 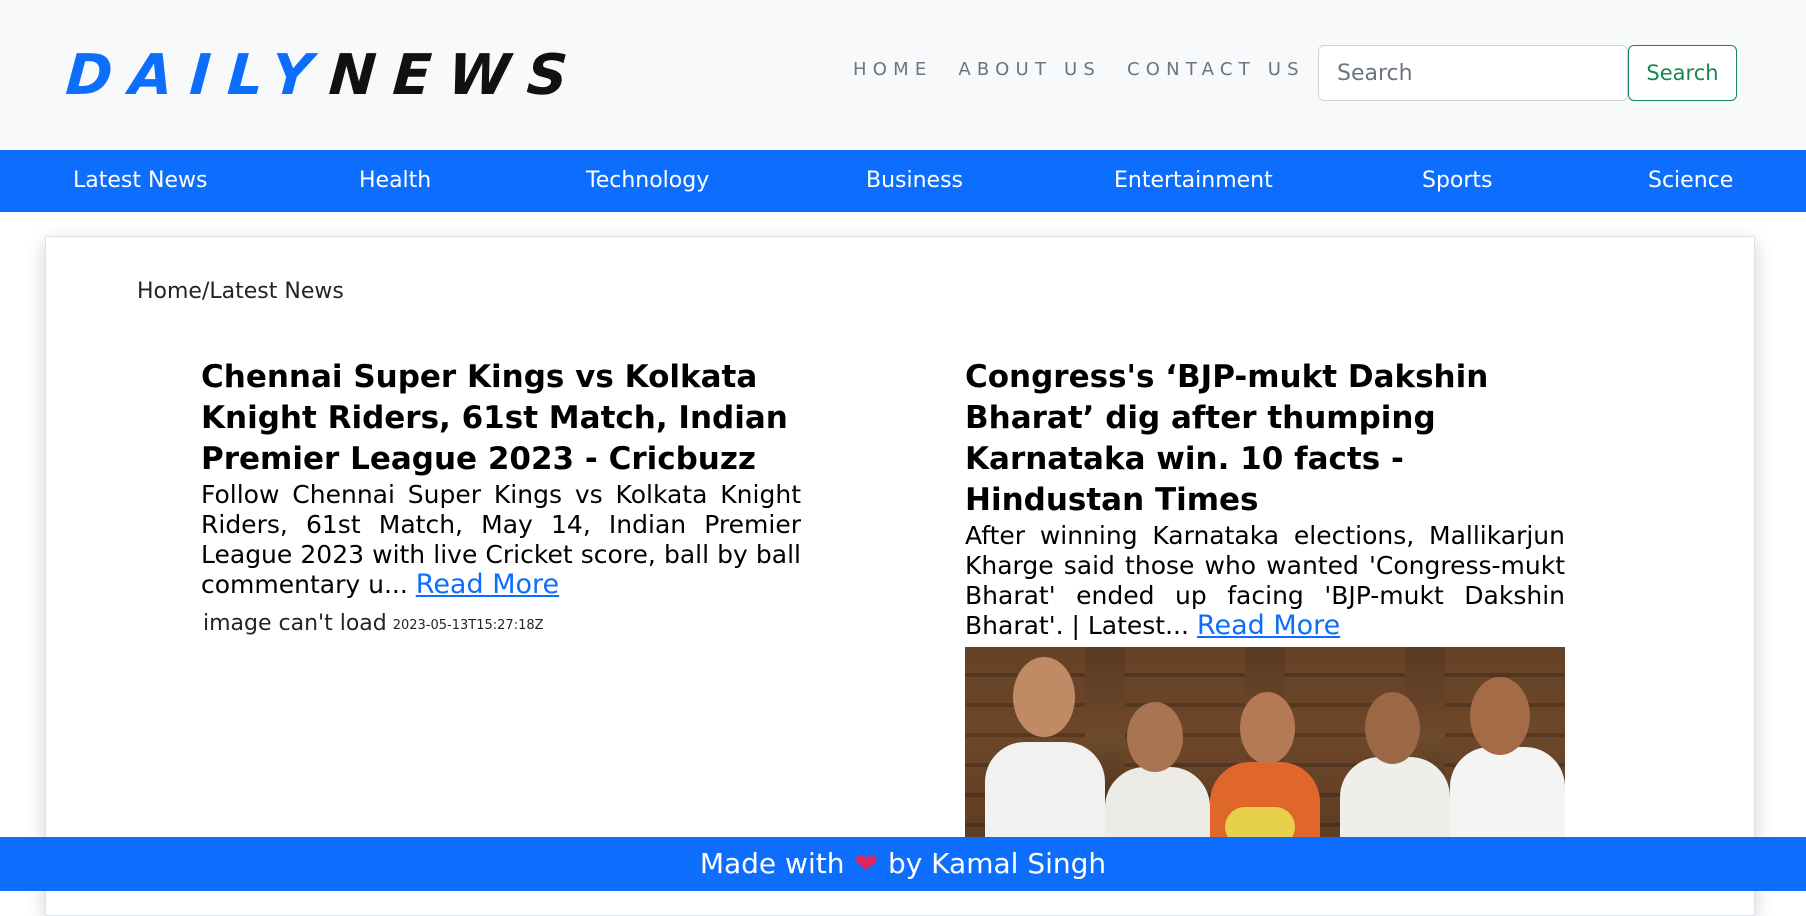 What do you see at coordinates (1193, 181) in the screenshot?
I see `category-entertainment: Entertainment` at bounding box center [1193, 181].